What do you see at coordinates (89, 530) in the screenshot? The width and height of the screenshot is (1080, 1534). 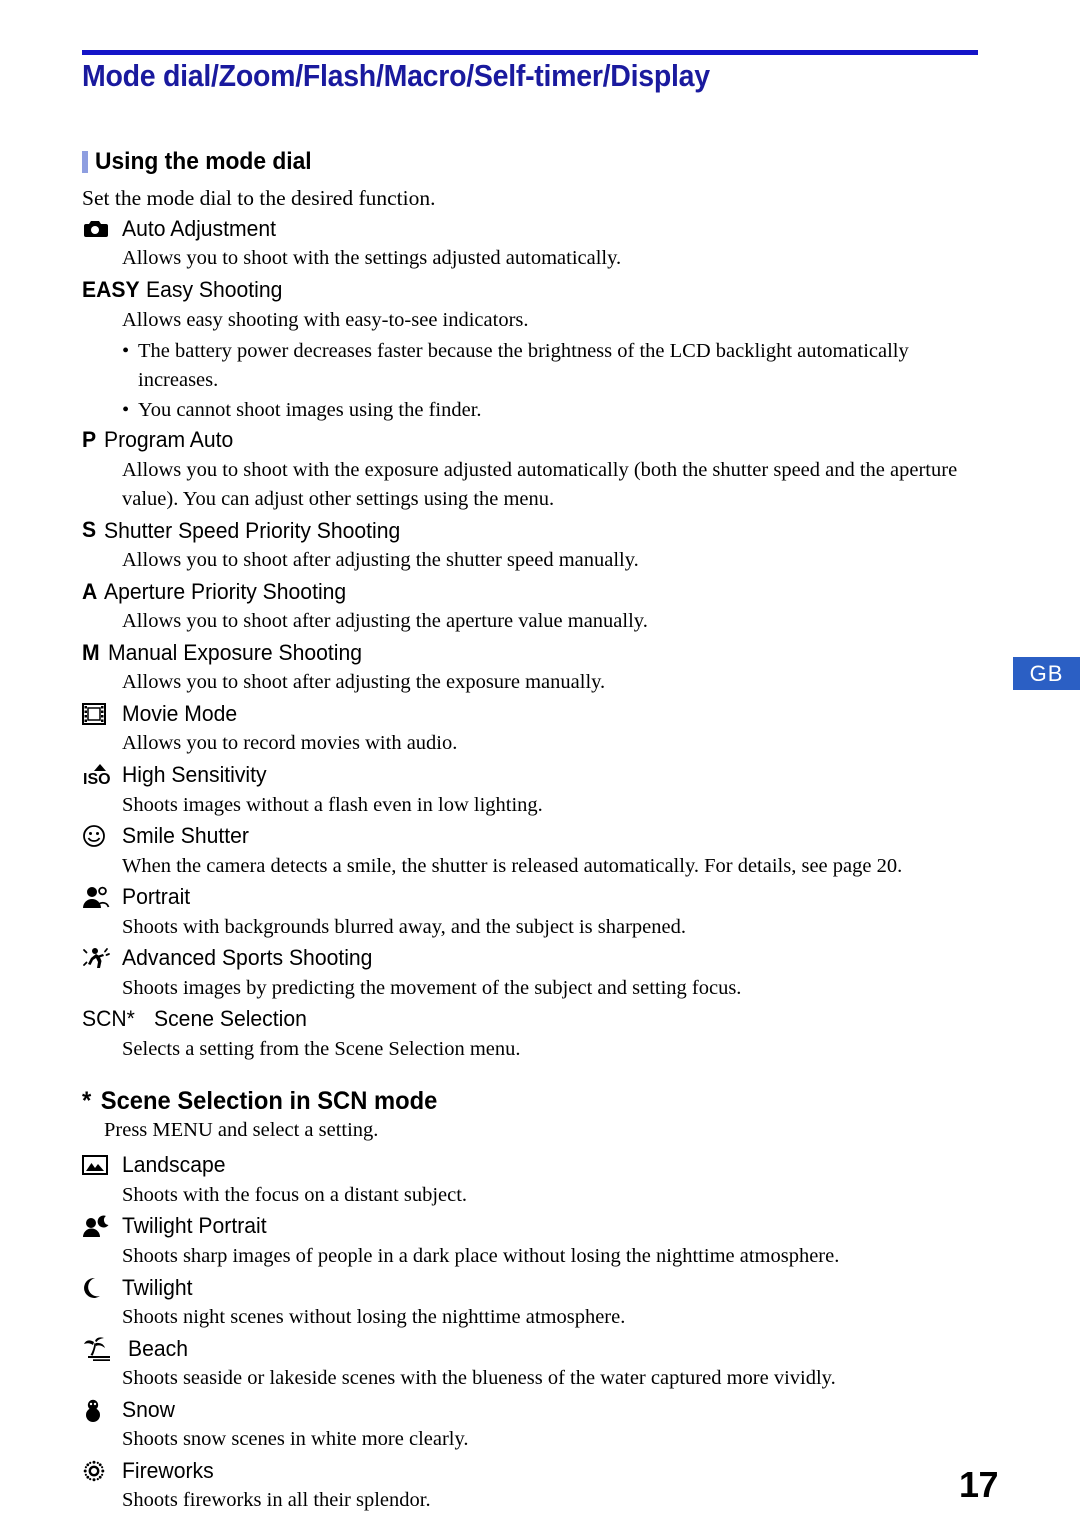 I see `shutter-glyph: S` at bounding box center [89, 530].